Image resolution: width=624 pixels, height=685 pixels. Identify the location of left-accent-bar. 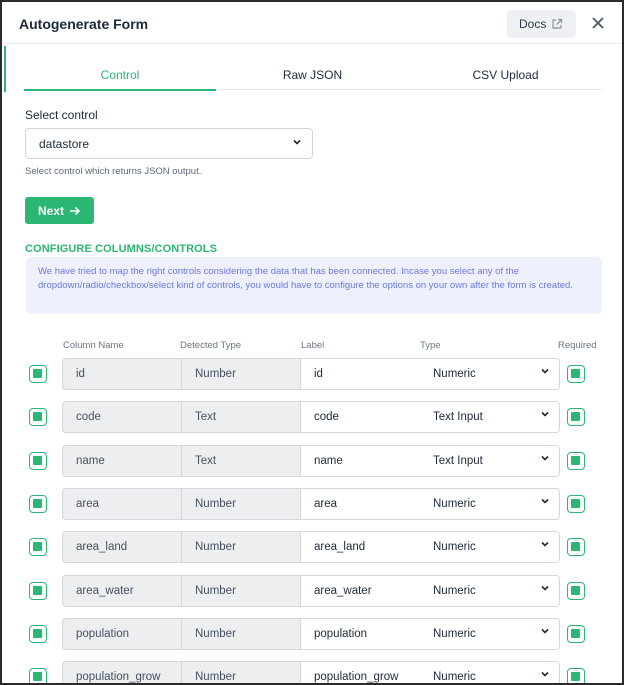
(5, 69).